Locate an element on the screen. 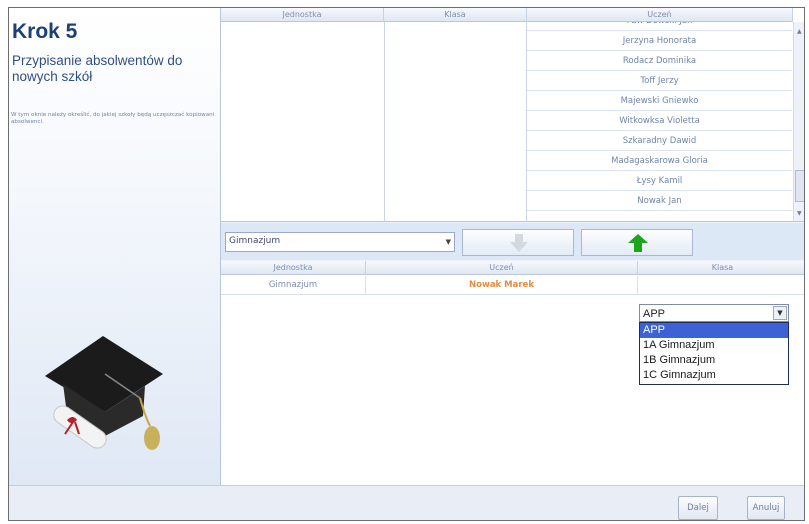 The height and width of the screenshot is (524, 809). cell-student: Nowak Marek is located at coordinates (502, 285).